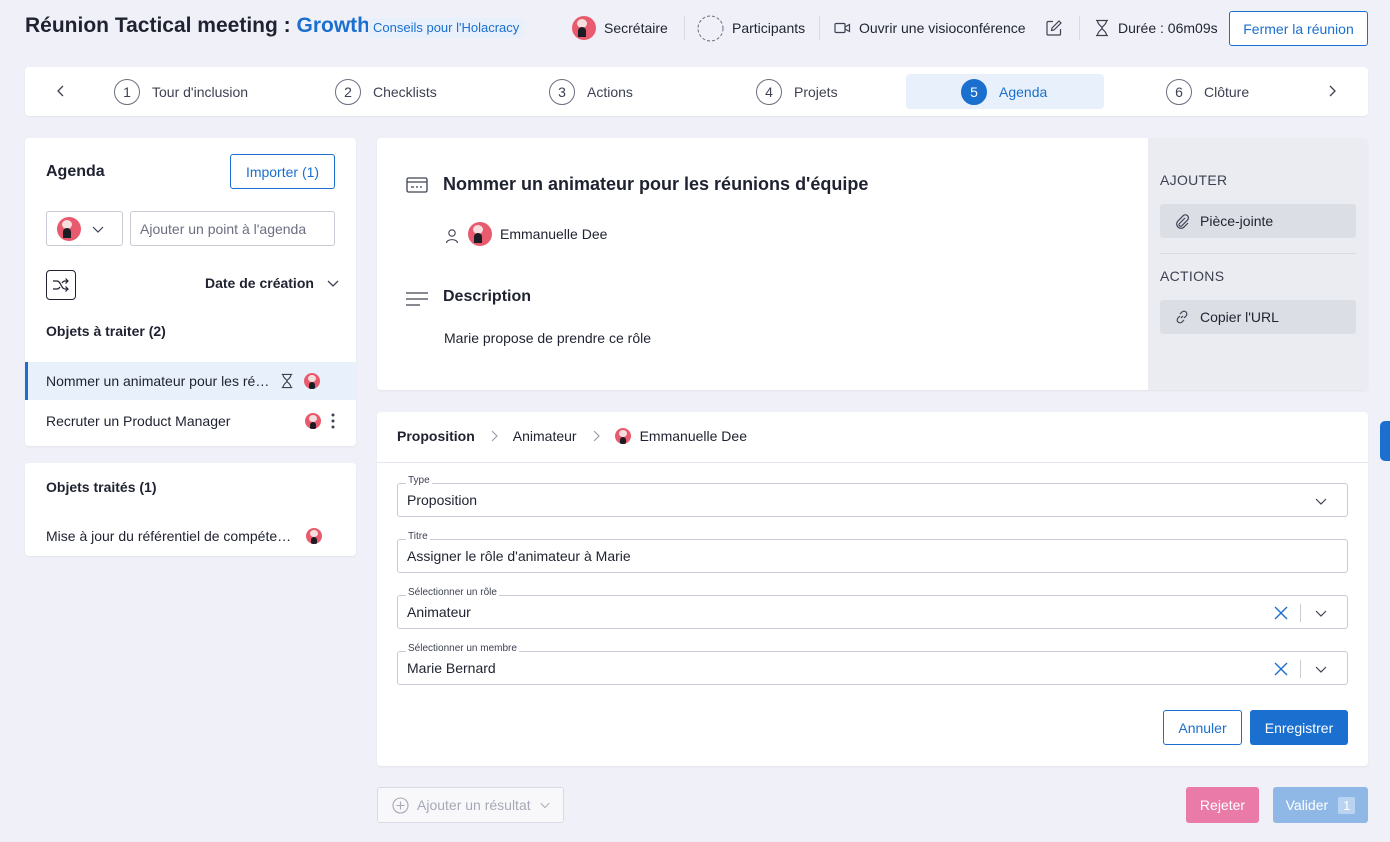  Describe the element at coordinates (61, 91) in the screenshot. I see `chevron-left-icon` at that location.